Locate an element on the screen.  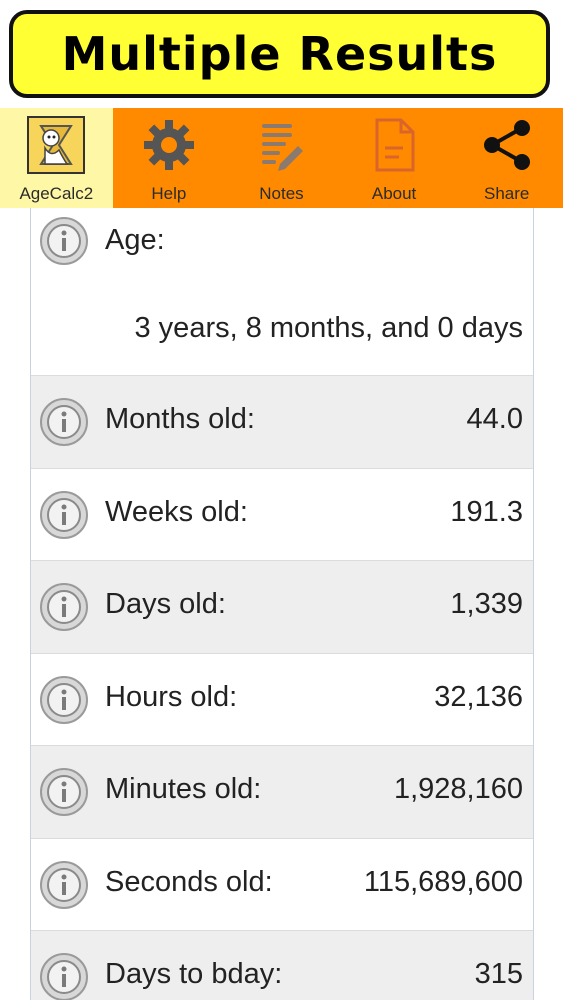
result-row-hours: Hours old: 32,136 is located at coordinates (282, 700).